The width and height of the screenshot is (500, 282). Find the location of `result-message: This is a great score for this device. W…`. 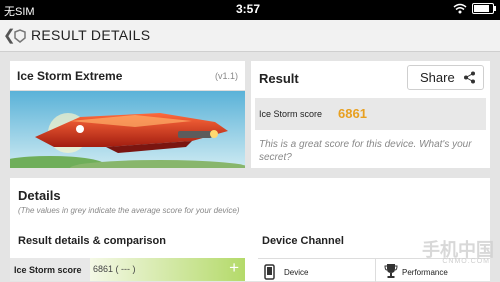

result-message: This is a great score for this device. W… is located at coordinates (365, 151).